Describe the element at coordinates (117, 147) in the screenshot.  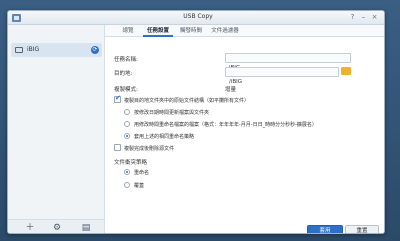
I see `delete-source-checkbox` at that location.